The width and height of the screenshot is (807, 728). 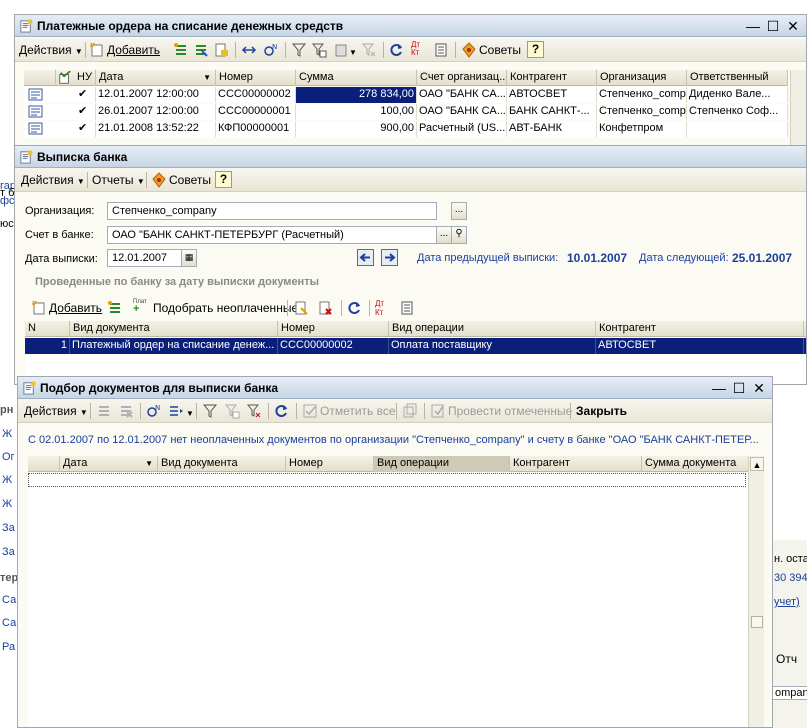 What do you see at coordinates (459, 235) in the screenshot?
I see `open-bank-account-button: ⚲` at bounding box center [459, 235].